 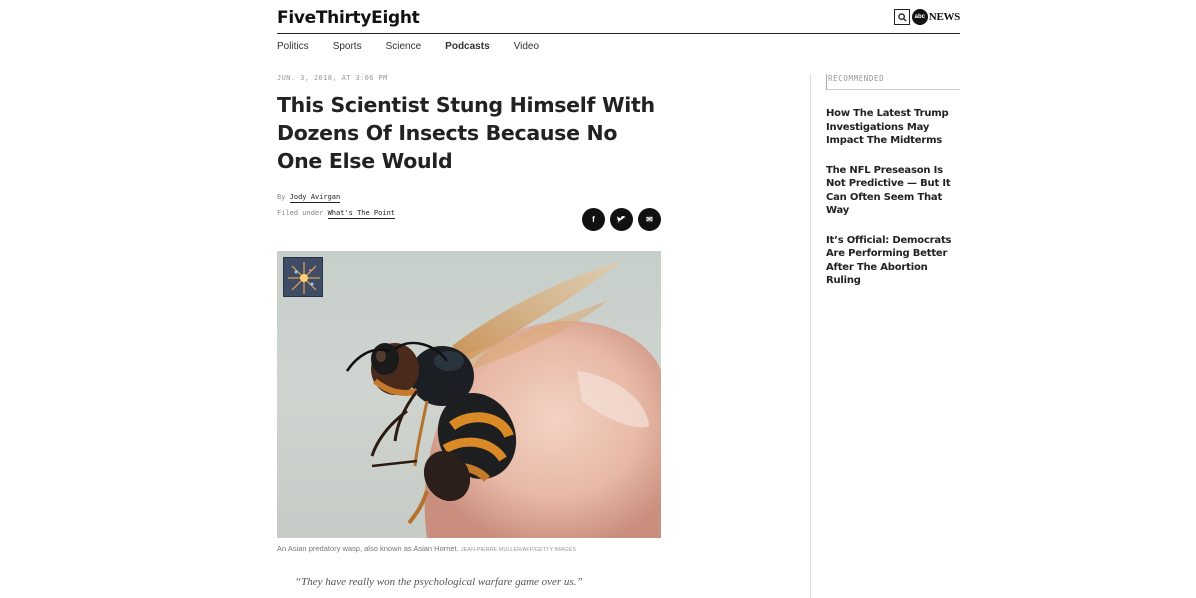 I want to click on main-nav: Politics Sports Science Podcasts Video, so click(x=420, y=46).